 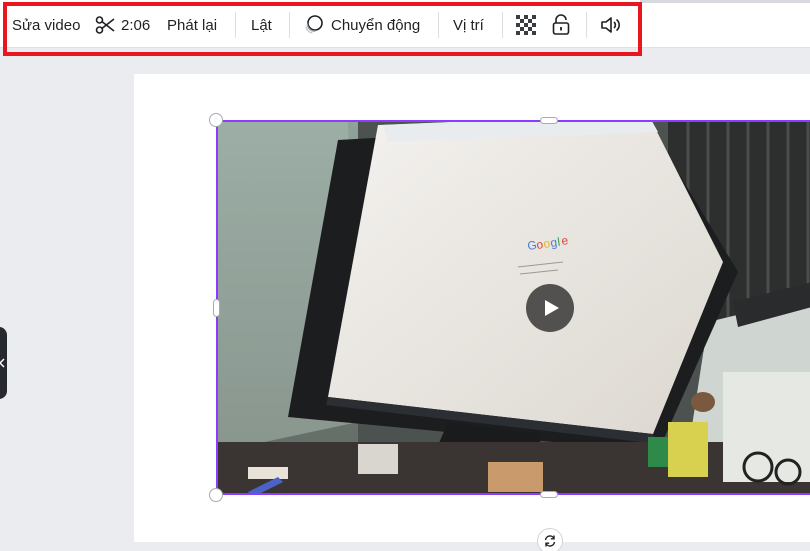 I want to click on edit-video-button: Sửa video, so click(x=46, y=25).